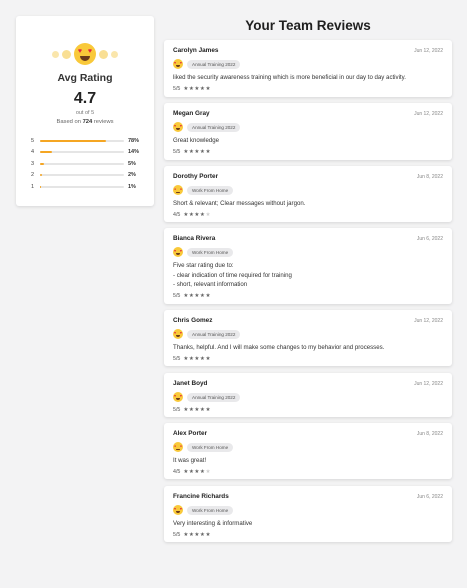 The width and height of the screenshot is (467, 588). Describe the element at coordinates (55, 54) in the screenshot. I see `sad-face-icon` at that location.